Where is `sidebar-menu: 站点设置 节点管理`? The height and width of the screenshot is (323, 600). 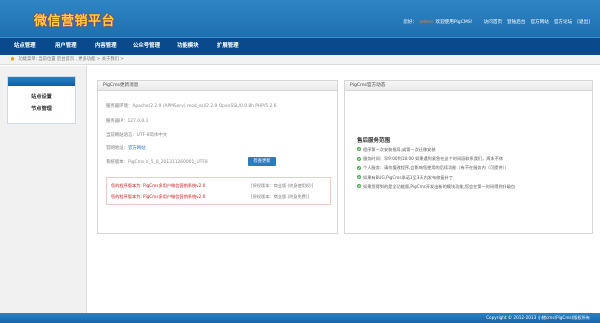
sidebar-menu: 站点设置 节点管理 is located at coordinates (41, 100).